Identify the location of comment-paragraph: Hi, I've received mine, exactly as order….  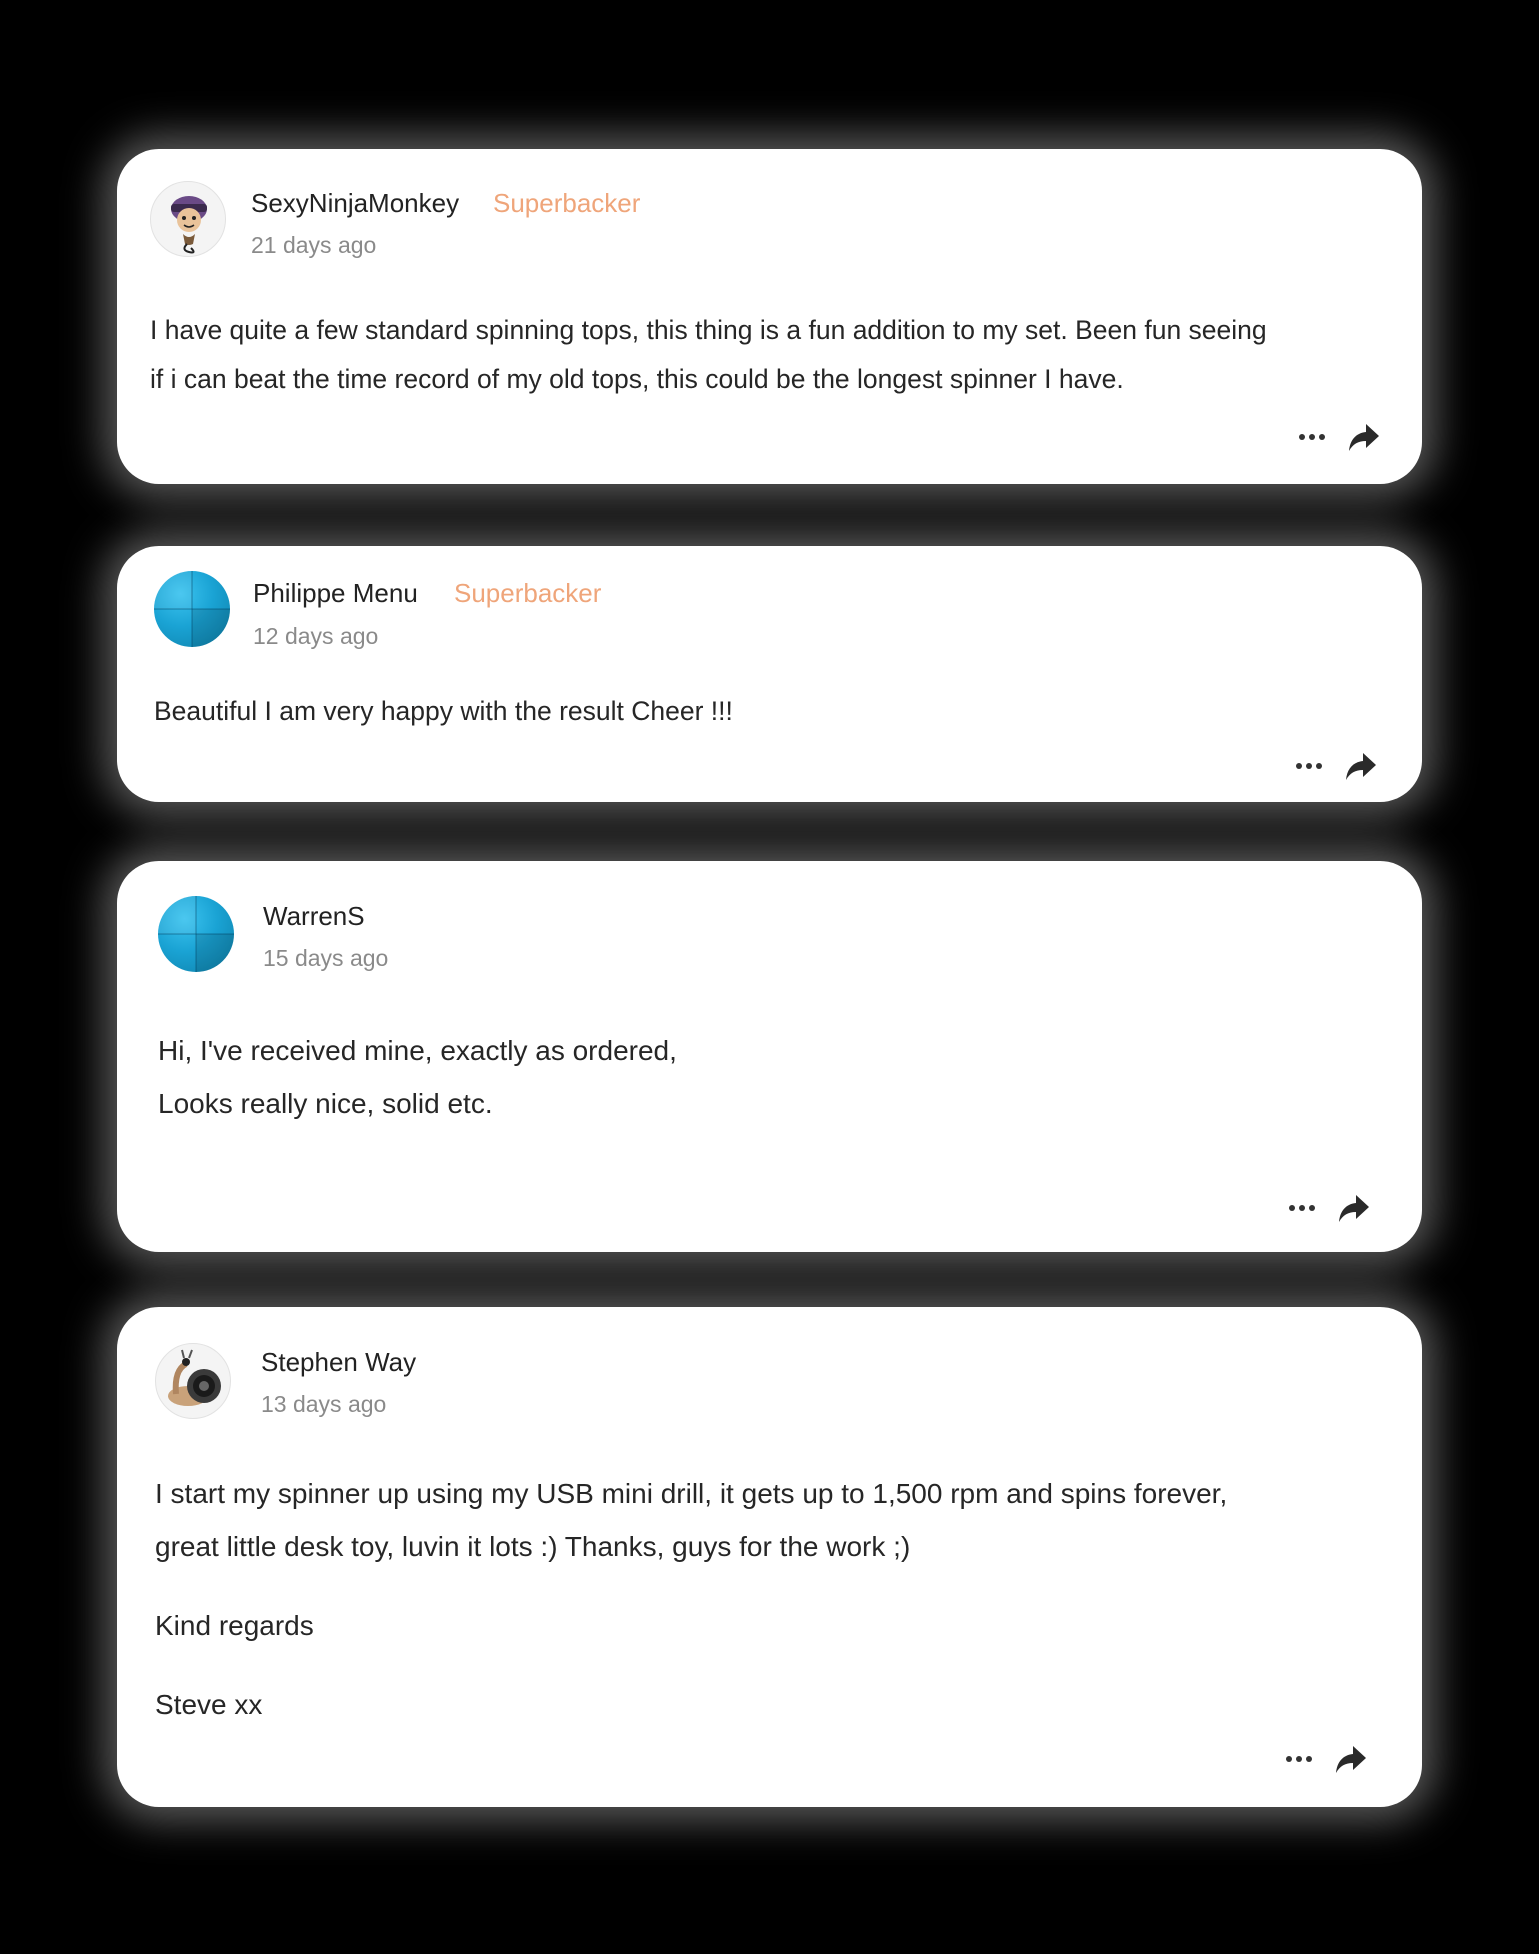
(417, 1050).